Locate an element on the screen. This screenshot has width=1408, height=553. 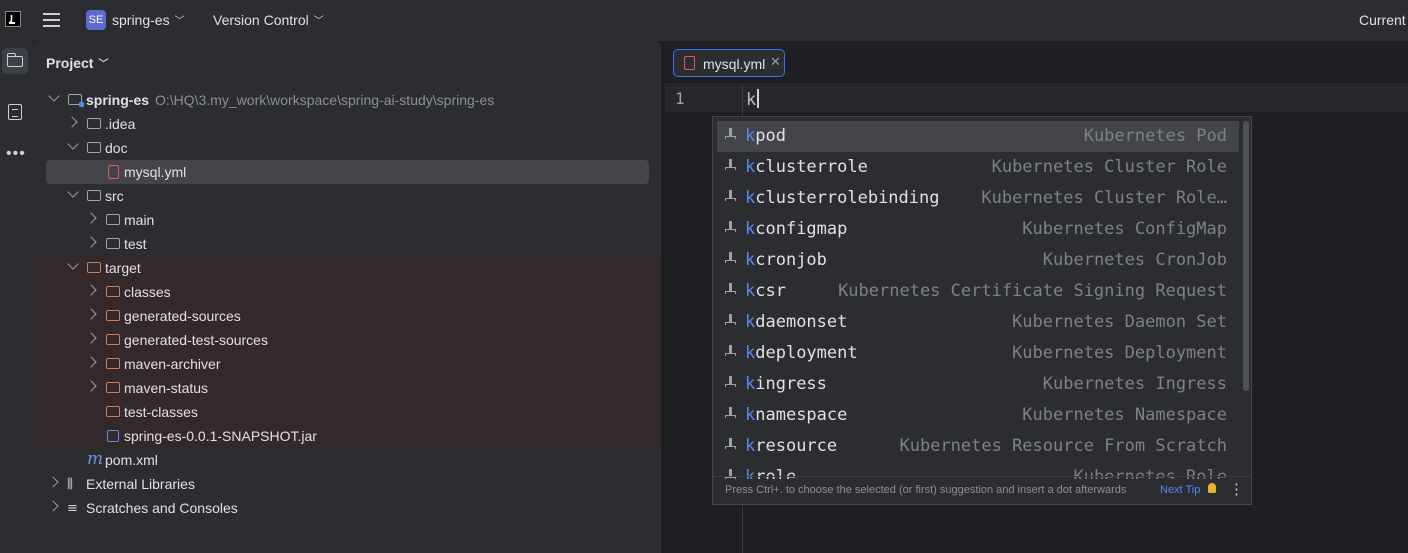
project-badge: SE is located at coordinates (96, 20).